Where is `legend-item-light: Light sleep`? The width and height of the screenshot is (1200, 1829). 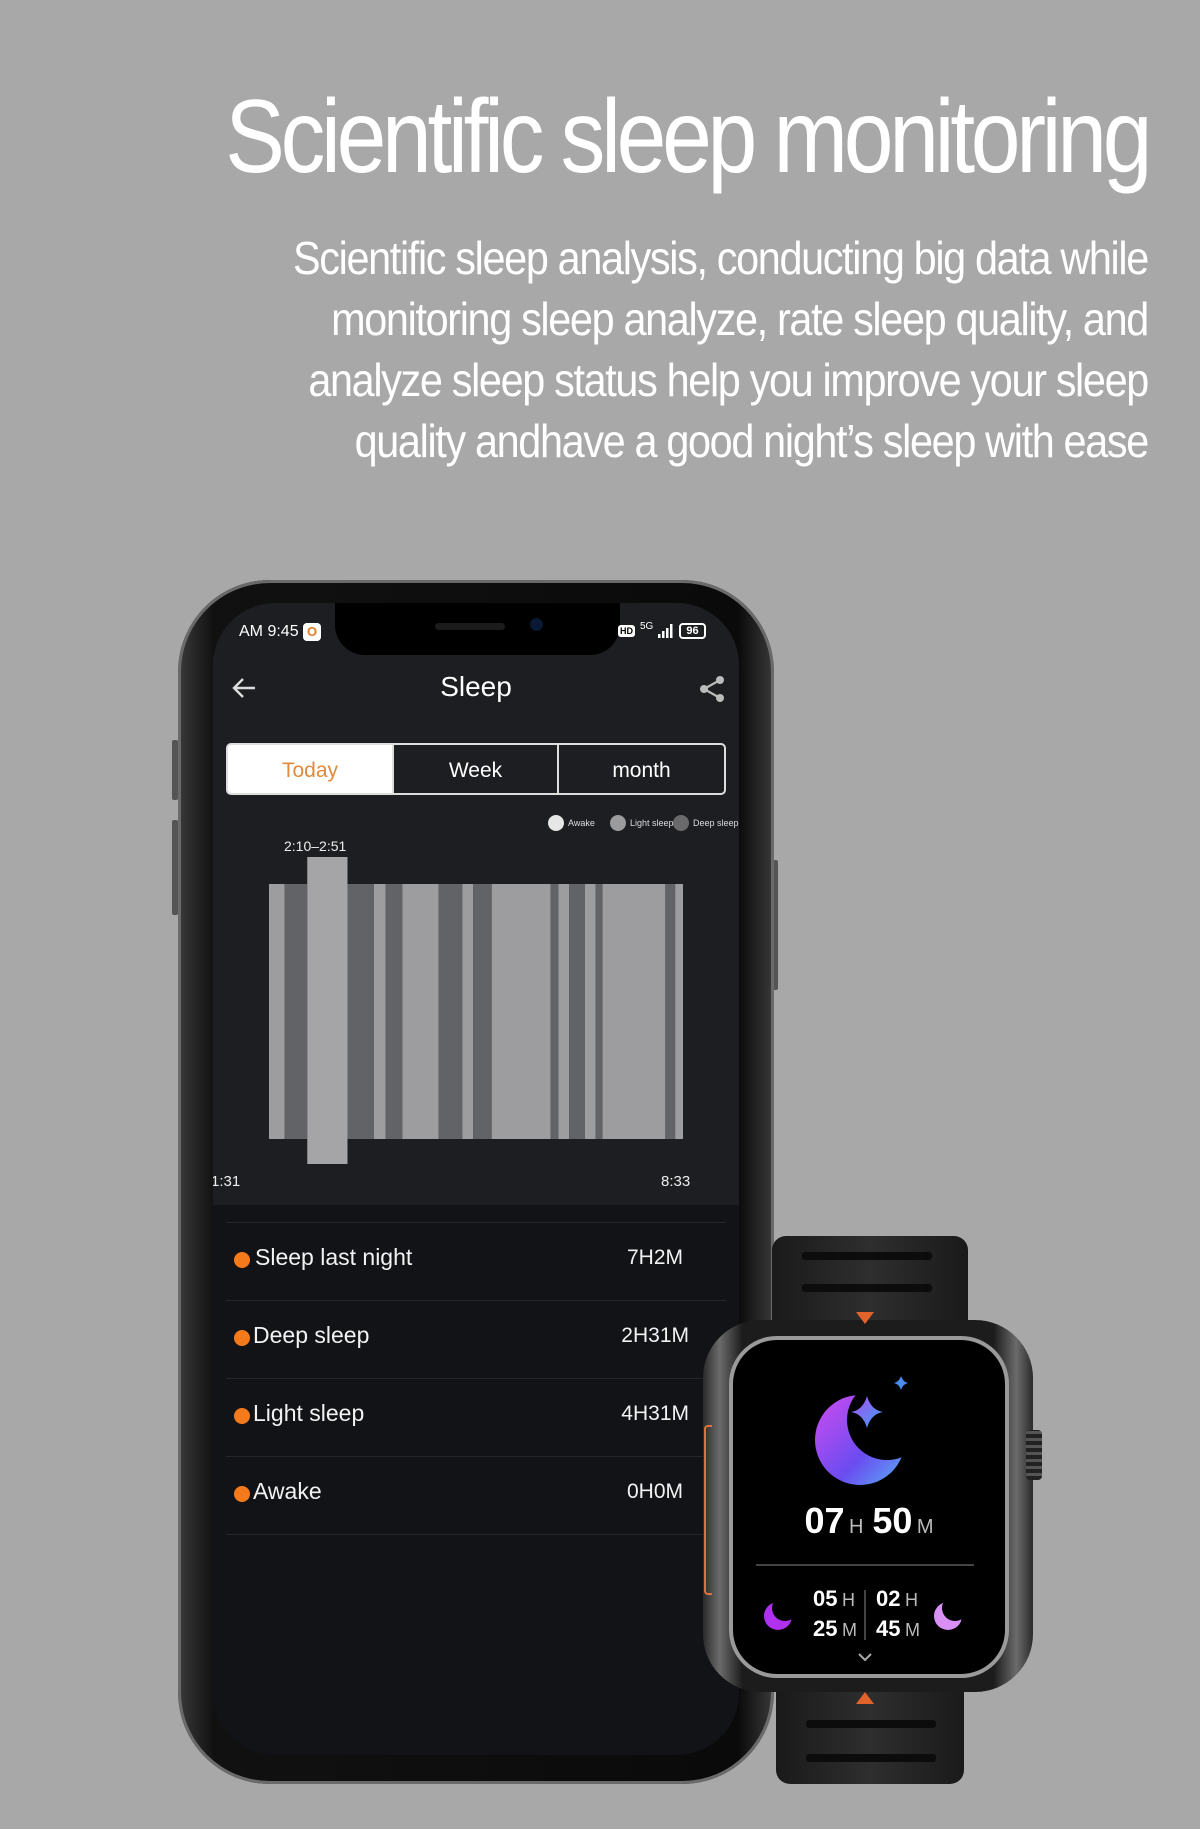
legend-item-light: Light sleep is located at coordinates (642, 823).